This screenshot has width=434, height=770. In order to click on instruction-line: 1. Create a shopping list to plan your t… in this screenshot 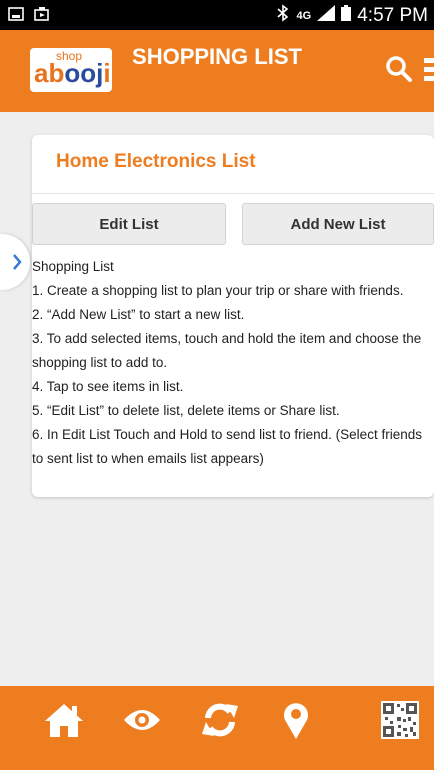, I will do `click(218, 290)`.